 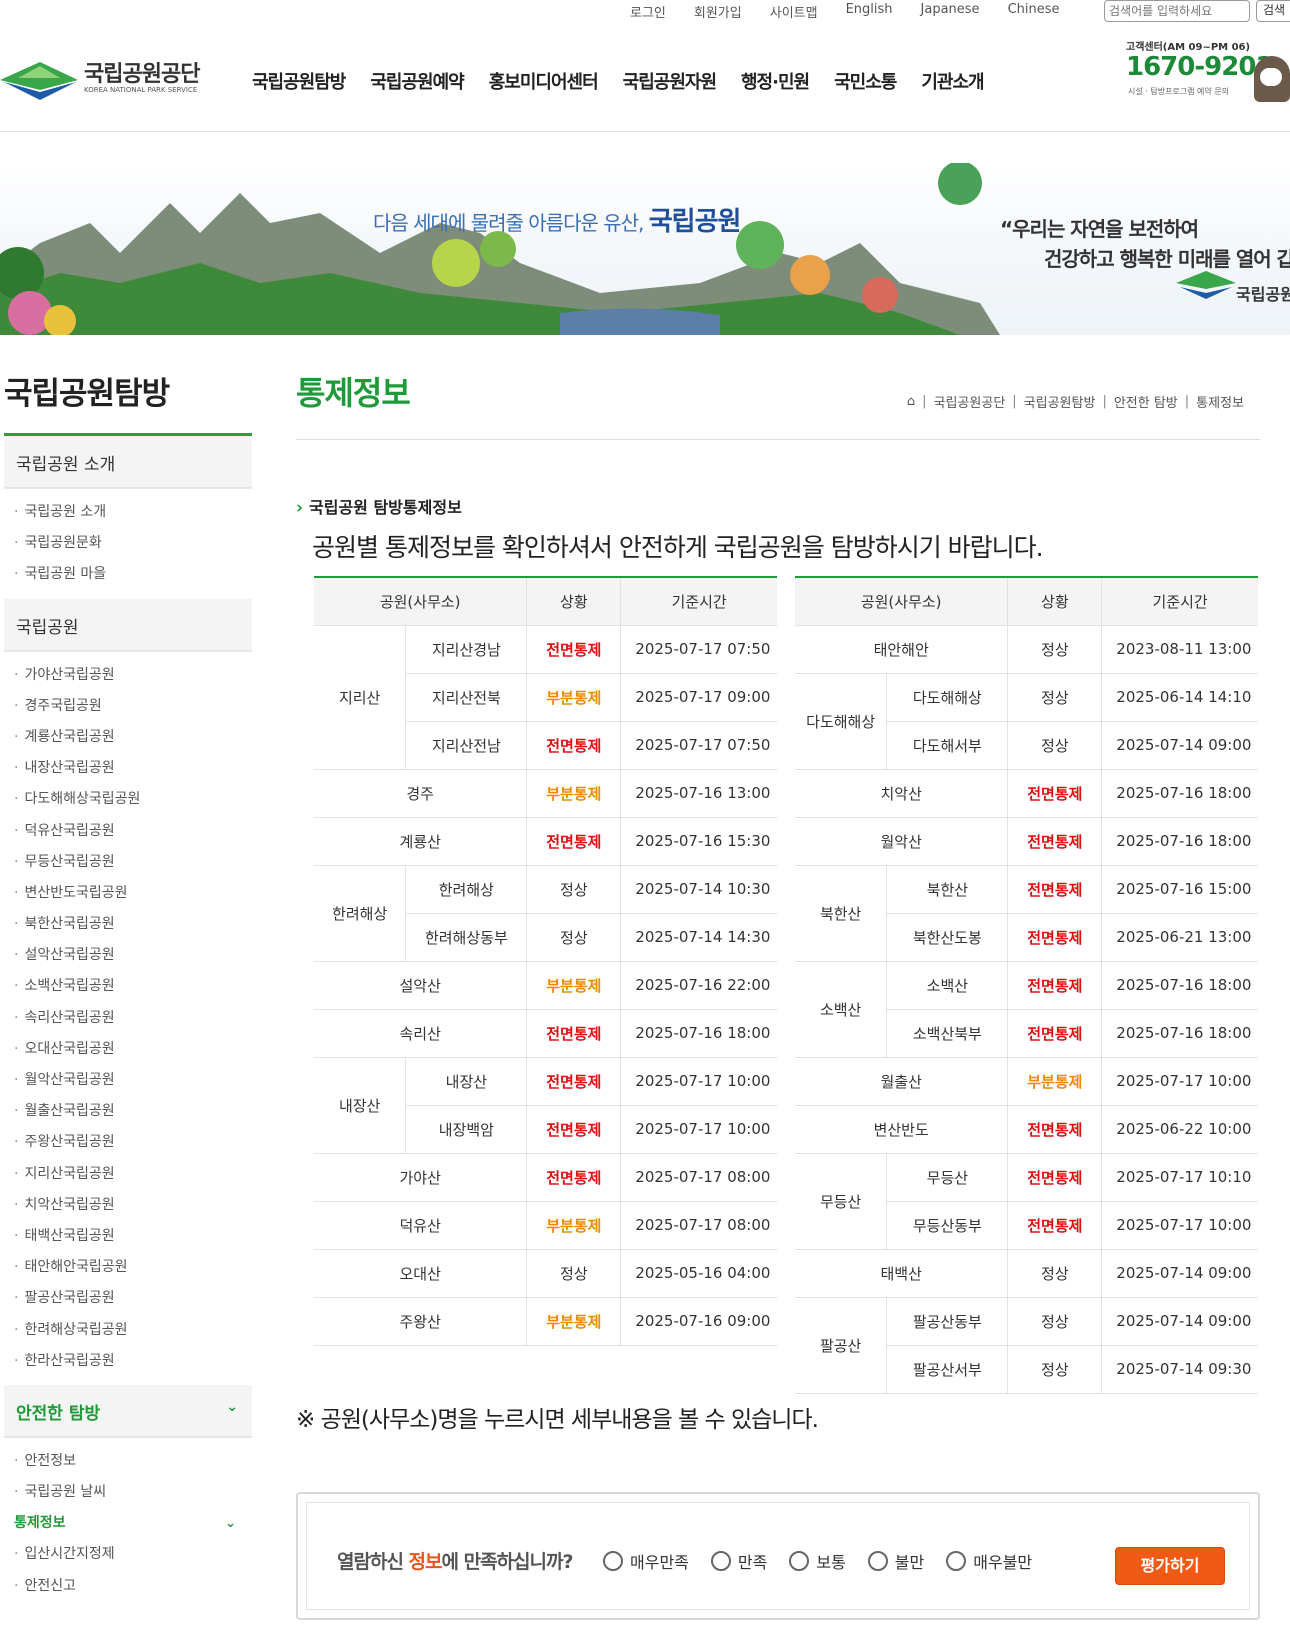 I want to click on sidebar-item: 월악산국립공원, so click(x=133, y=1080).